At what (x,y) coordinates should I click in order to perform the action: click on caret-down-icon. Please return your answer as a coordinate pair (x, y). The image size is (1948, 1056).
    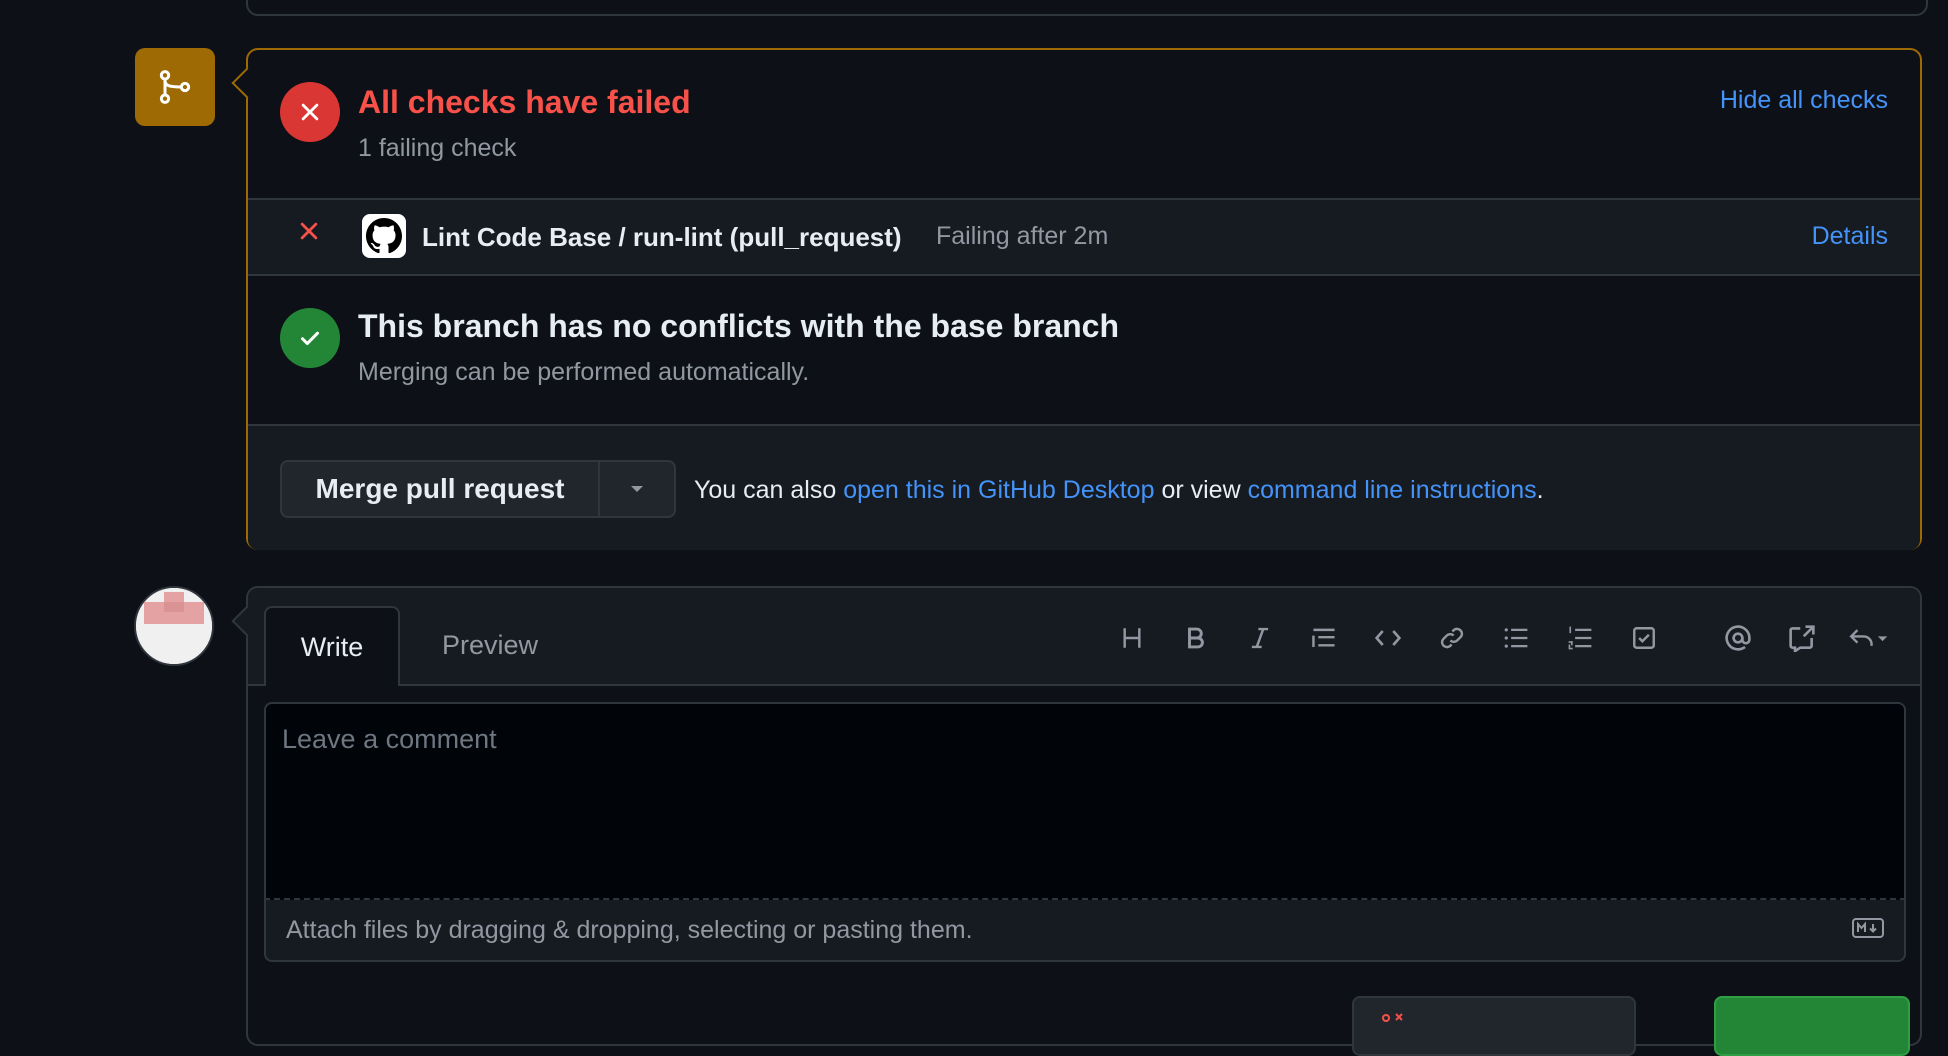
    Looking at the image, I should click on (637, 489).